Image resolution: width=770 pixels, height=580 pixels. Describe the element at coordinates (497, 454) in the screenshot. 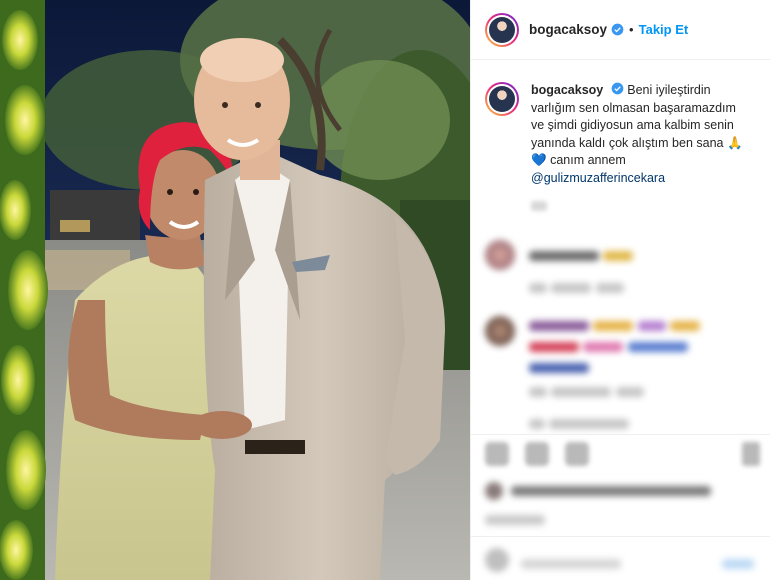

I see `heart-icon` at that location.